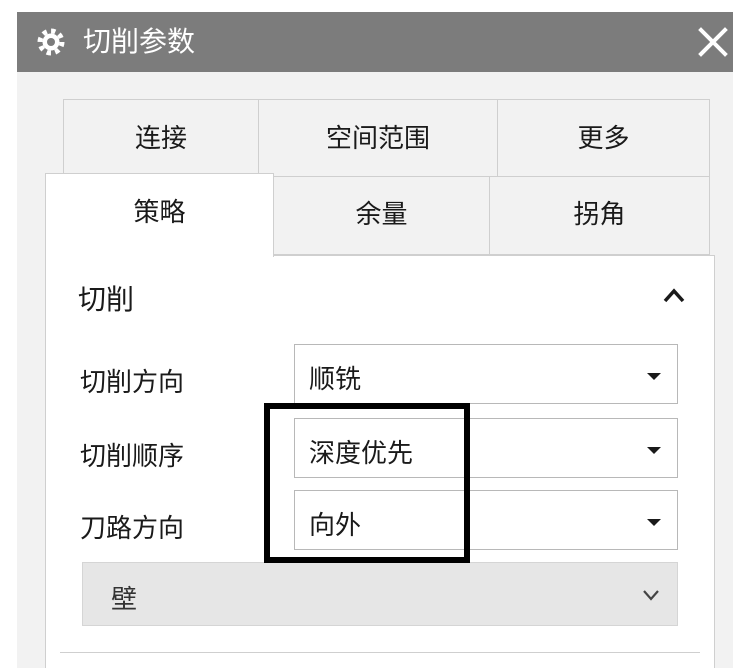 Image resolution: width=733 pixels, height=668 pixels. Describe the element at coordinates (335, 380) in the screenshot. I see `cut-direction-value: 顺铣` at that location.